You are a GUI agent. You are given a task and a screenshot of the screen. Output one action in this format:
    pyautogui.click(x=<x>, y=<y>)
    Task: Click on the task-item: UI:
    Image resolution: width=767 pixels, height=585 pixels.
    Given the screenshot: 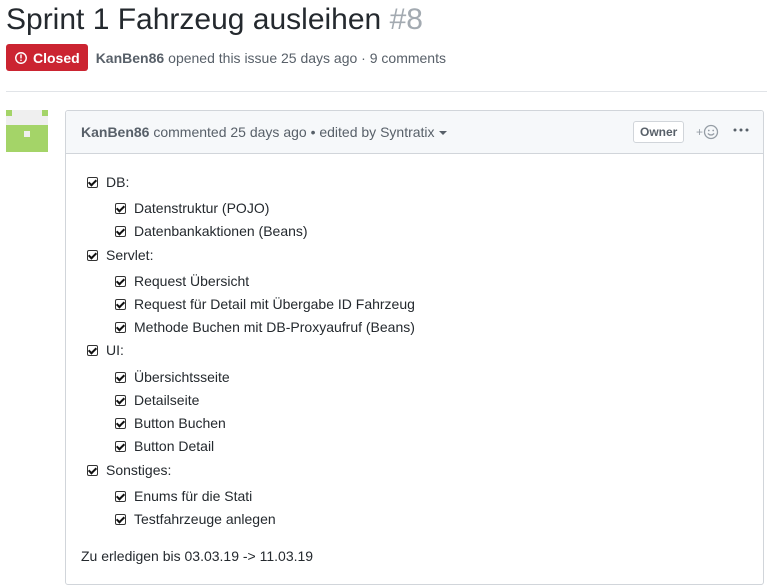 What is the action you would take?
    pyautogui.click(x=105, y=350)
    